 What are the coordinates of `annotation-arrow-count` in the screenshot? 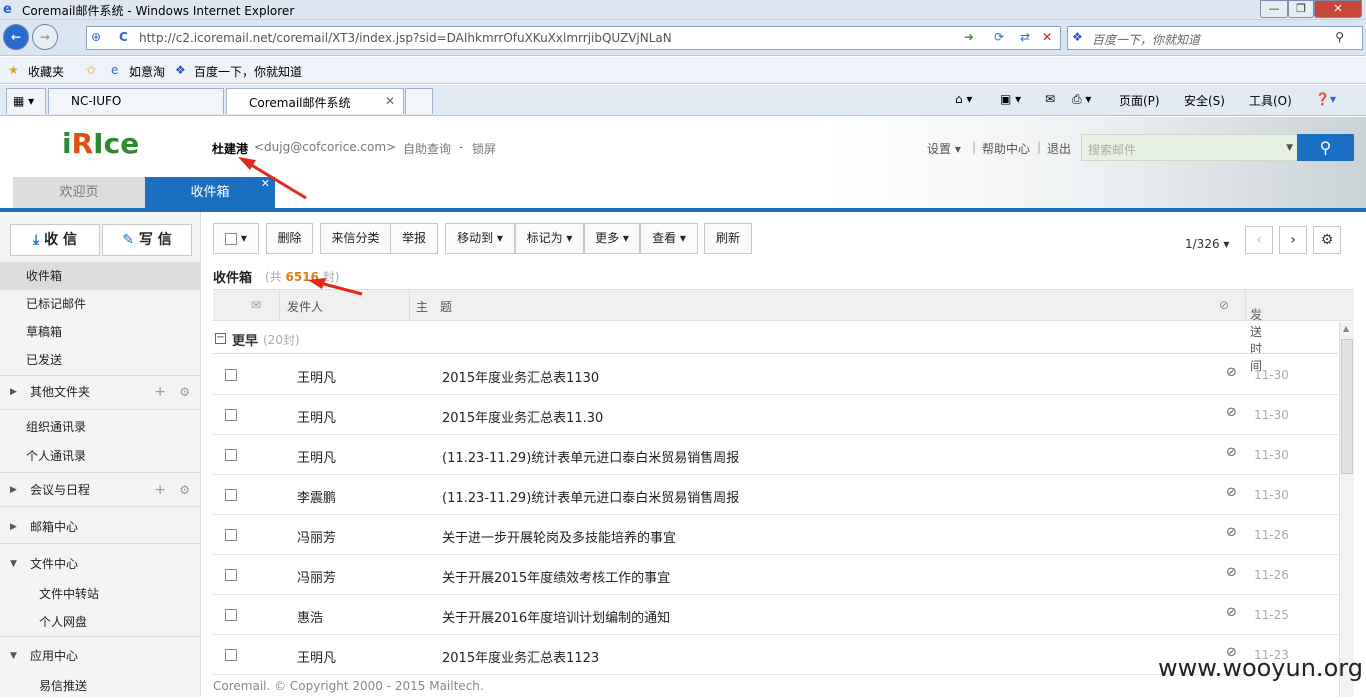 It's located at (341, 288).